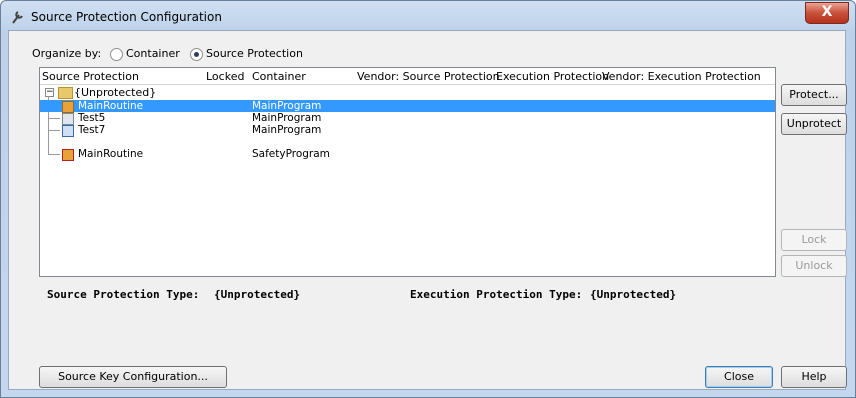 The height and width of the screenshot is (398, 856). What do you see at coordinates (254, 53) in the screenshot?
I see `radio-source-protection-label: Source Protection` at bounding box center [254, 53].